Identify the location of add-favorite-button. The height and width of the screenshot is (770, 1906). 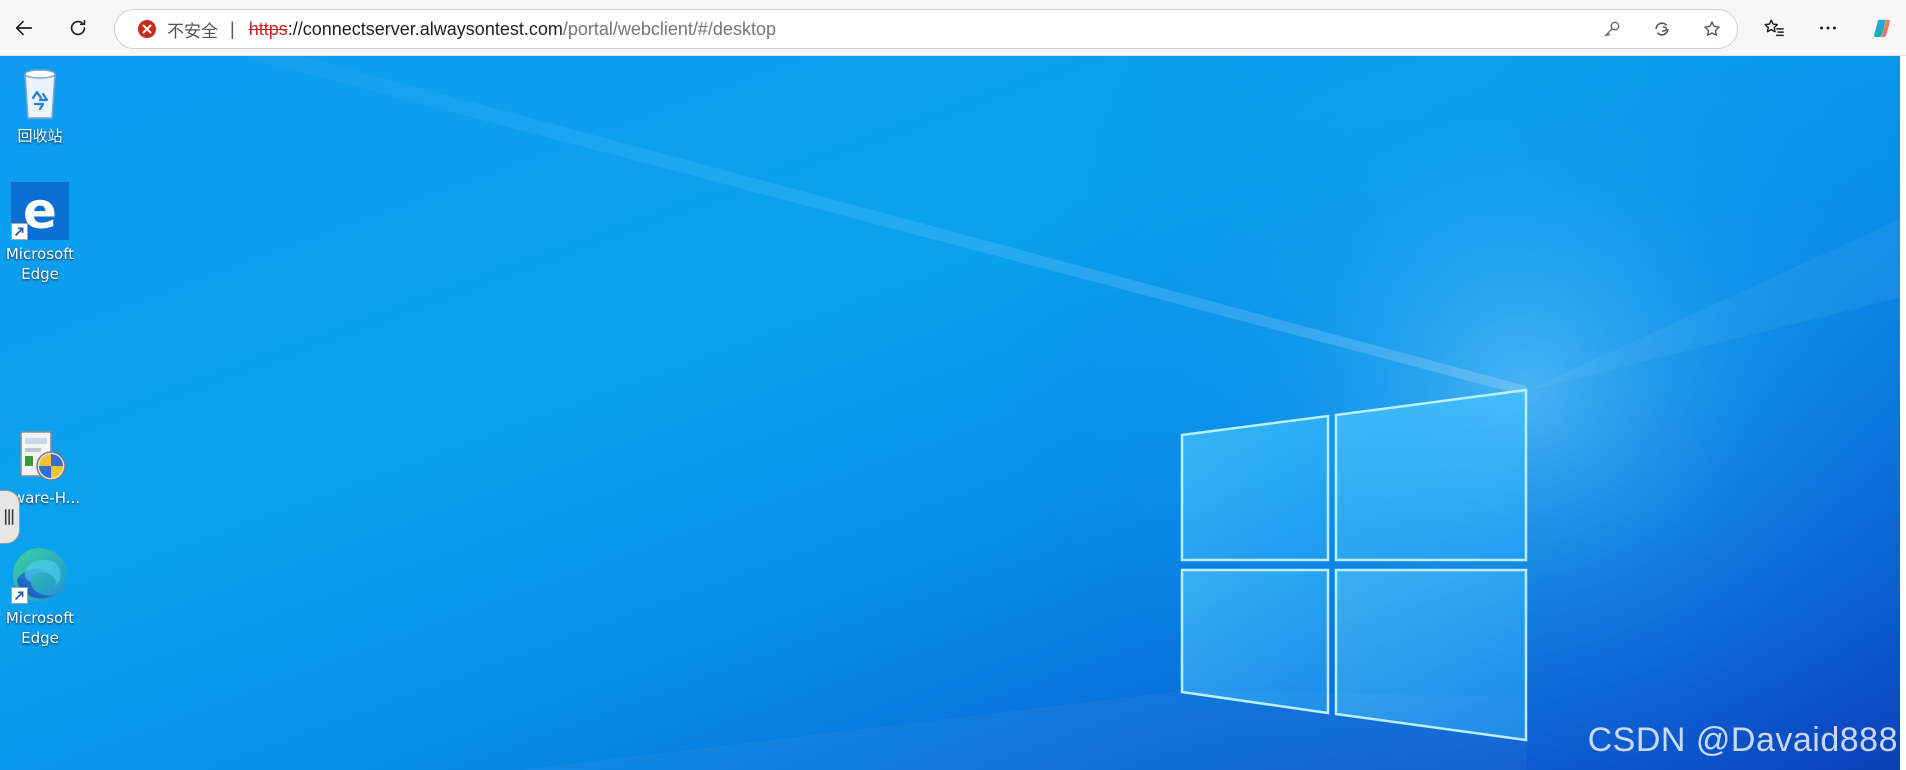
(1712, 29).